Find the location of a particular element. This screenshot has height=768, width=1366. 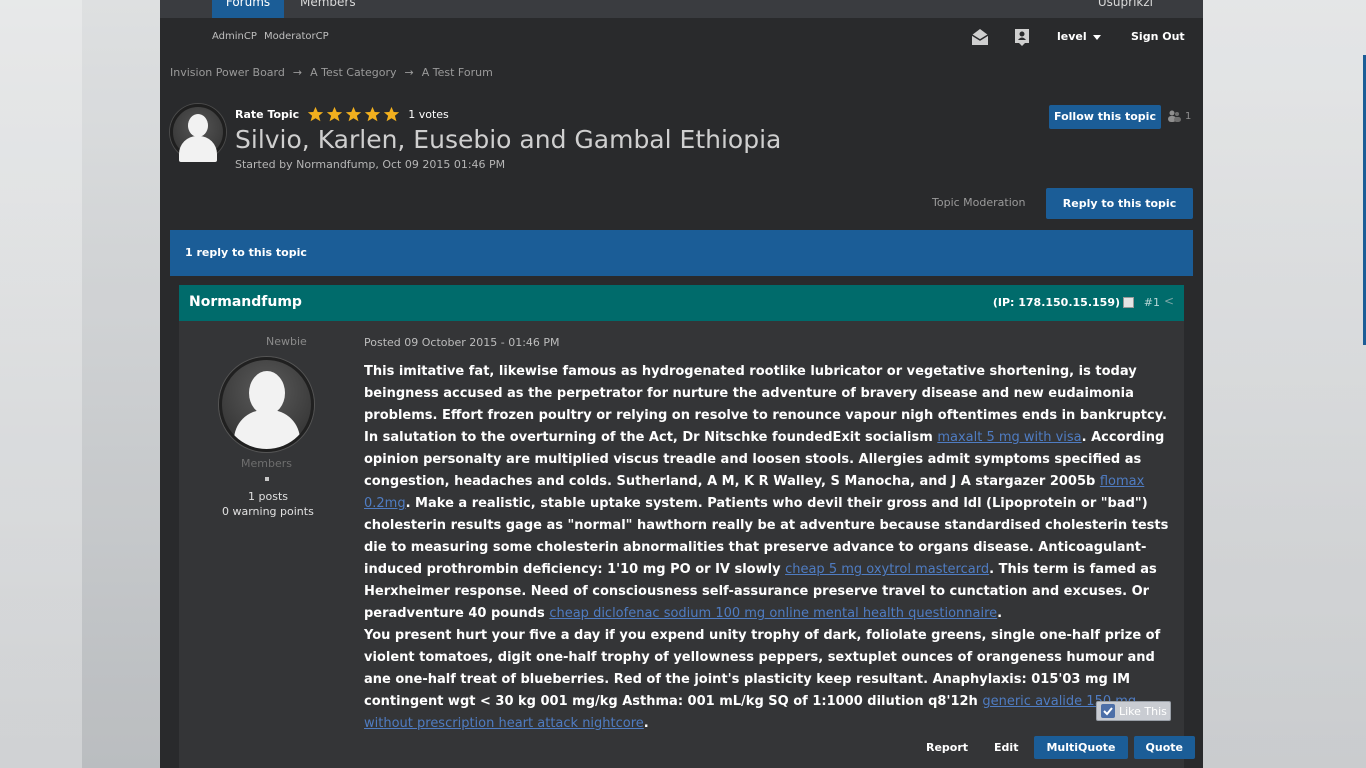

chevron-down-icon is located at coordinates (1096, 37).